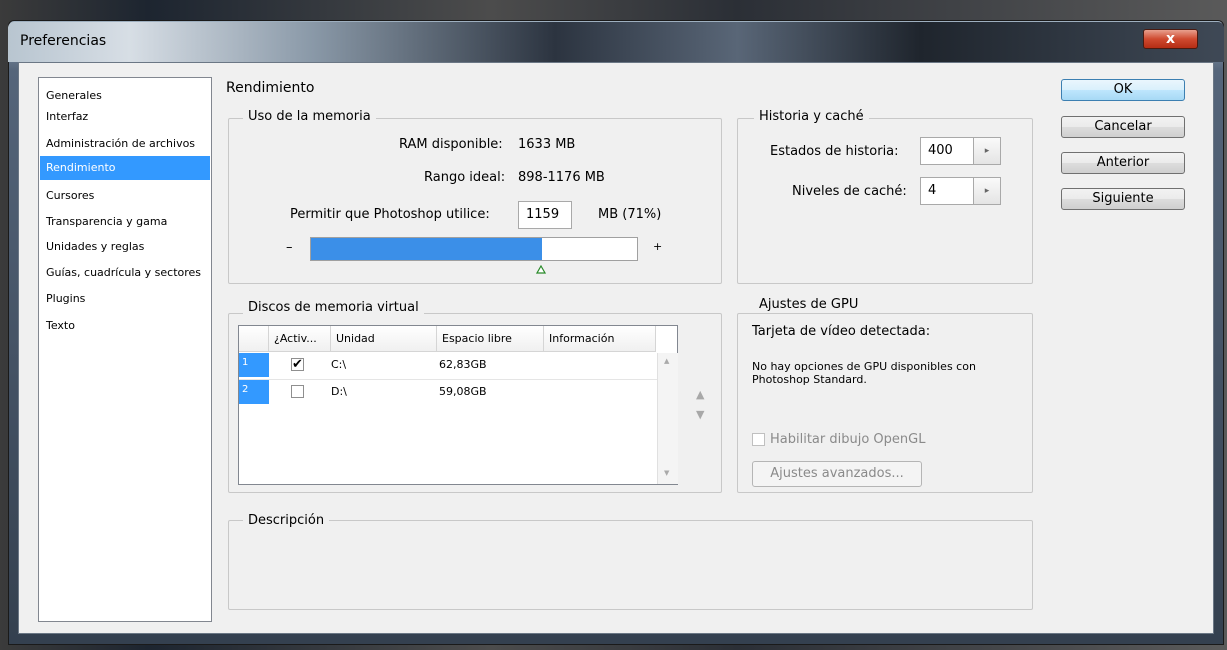 The height and width of the screenshot is (650, 1227). What do you see at coordinates (465, 177) in the screenshot?
I see `ideal-range-label: Rango ideal:` at bounding box center [465, 177].